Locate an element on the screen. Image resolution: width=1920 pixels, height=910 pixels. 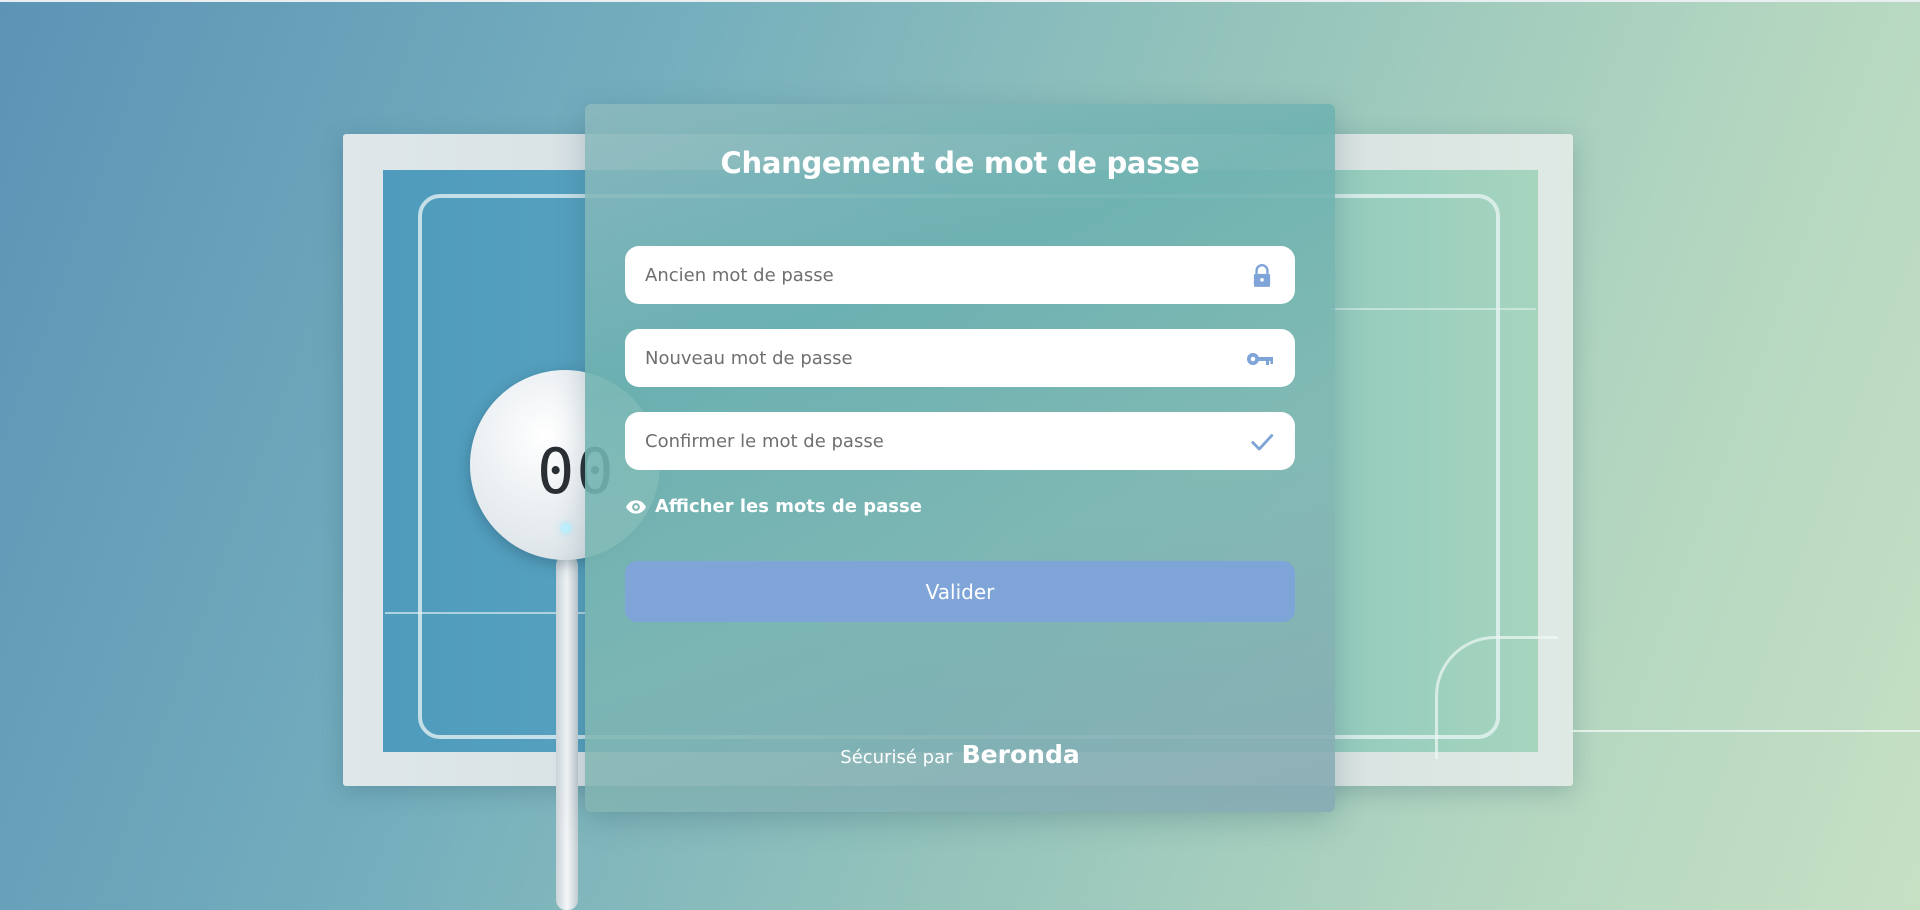
top-strip is located at coordinates (960, 1).